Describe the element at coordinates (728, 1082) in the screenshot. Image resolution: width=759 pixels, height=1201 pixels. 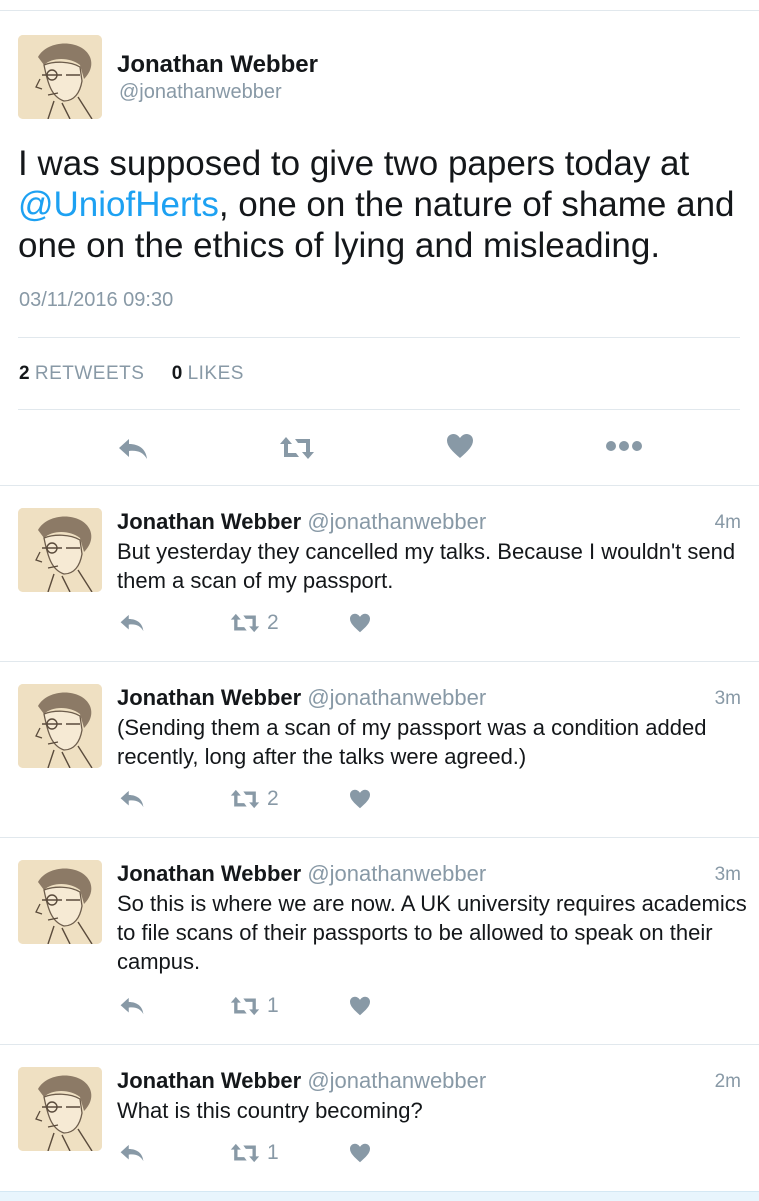
I see `reply-time: 2m` at that location.